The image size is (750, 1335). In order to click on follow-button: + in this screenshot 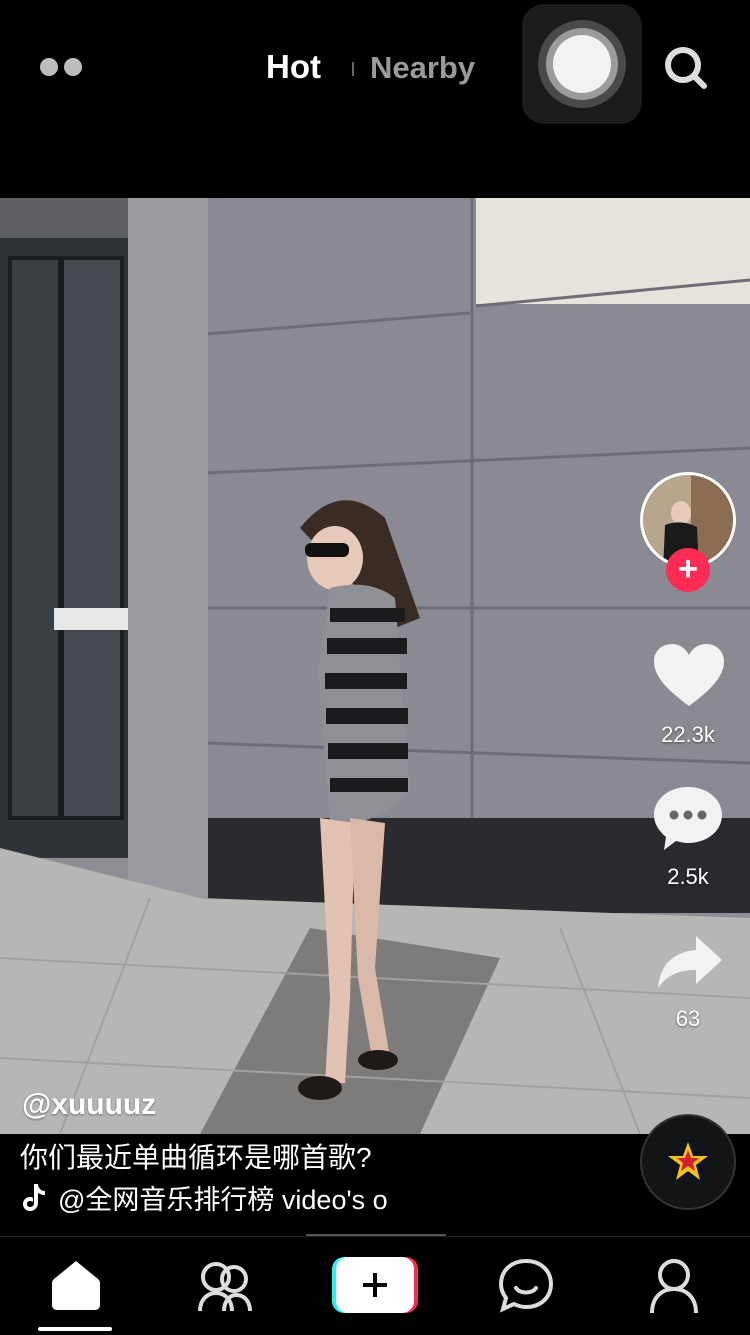, I will do `click(688, 570)`.